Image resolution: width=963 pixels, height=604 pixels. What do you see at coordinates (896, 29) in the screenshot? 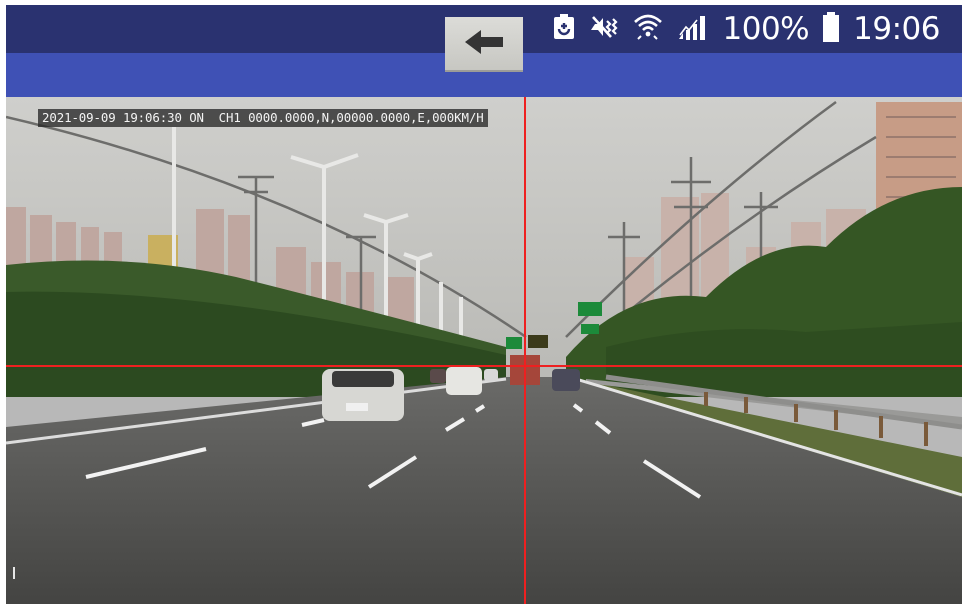
I see `status-time: 19:06` at bounding box center [896, 29].